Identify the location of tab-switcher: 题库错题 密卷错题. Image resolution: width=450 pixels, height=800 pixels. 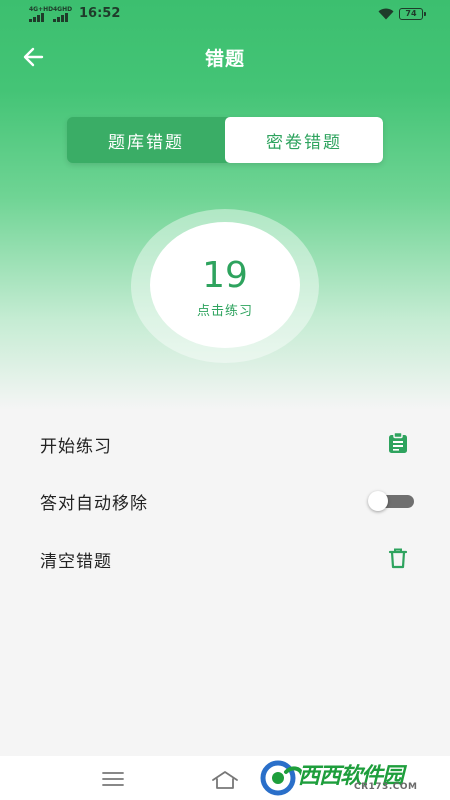
(225, 140).